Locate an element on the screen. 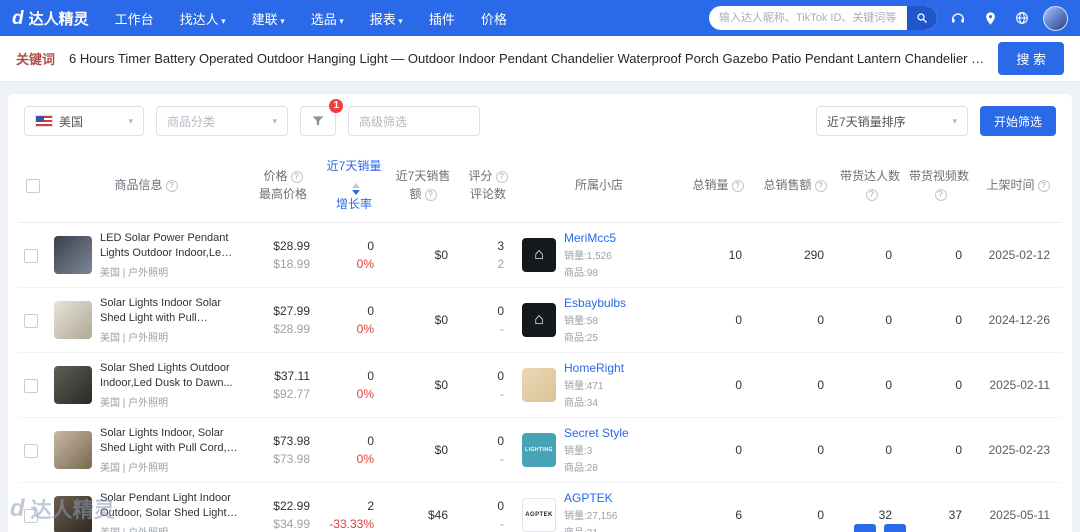  keyword-search-button: 搜 索 is located at coordinates (1031, 58).